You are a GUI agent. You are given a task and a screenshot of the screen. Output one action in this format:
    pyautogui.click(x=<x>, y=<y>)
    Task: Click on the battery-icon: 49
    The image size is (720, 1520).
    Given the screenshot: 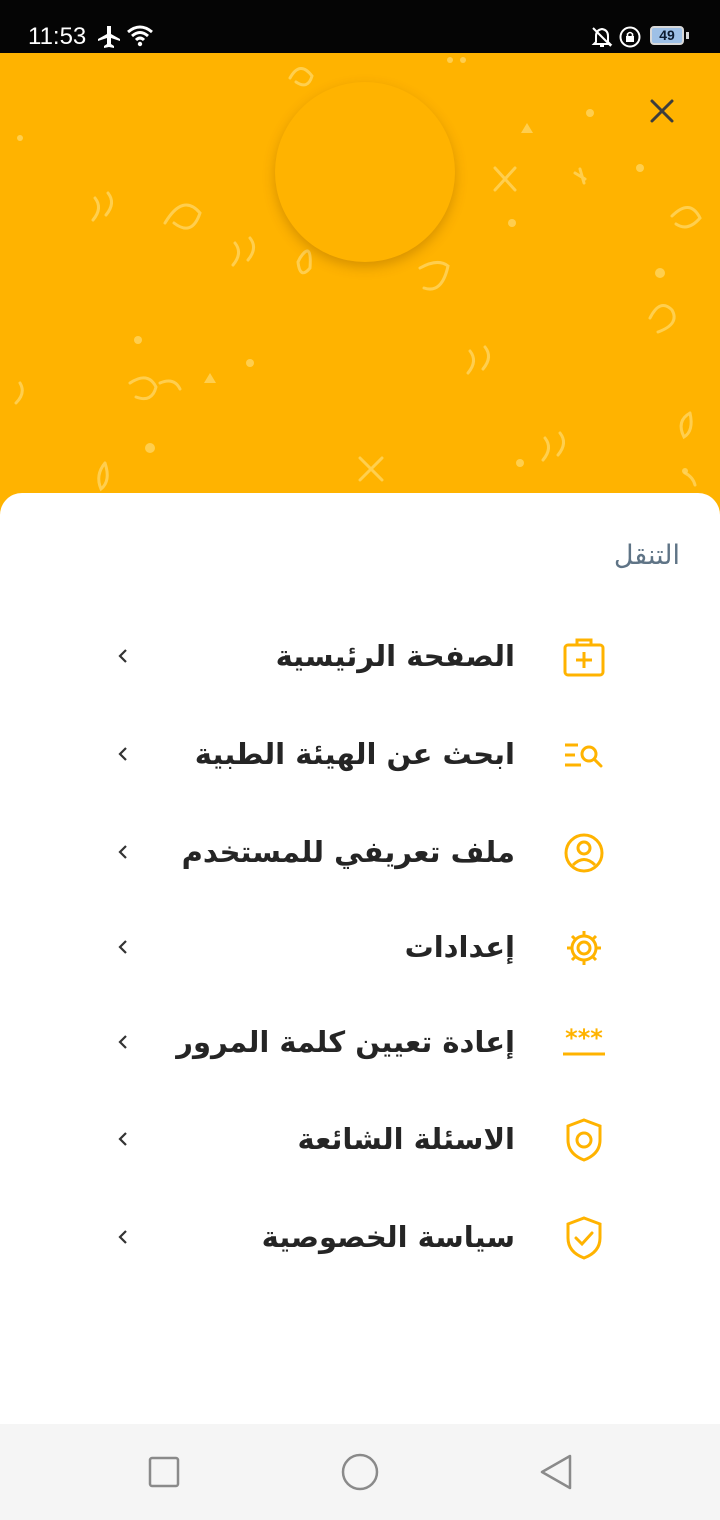 What is the action you would take?
    pyautogui.click(x=667, y=35)
    